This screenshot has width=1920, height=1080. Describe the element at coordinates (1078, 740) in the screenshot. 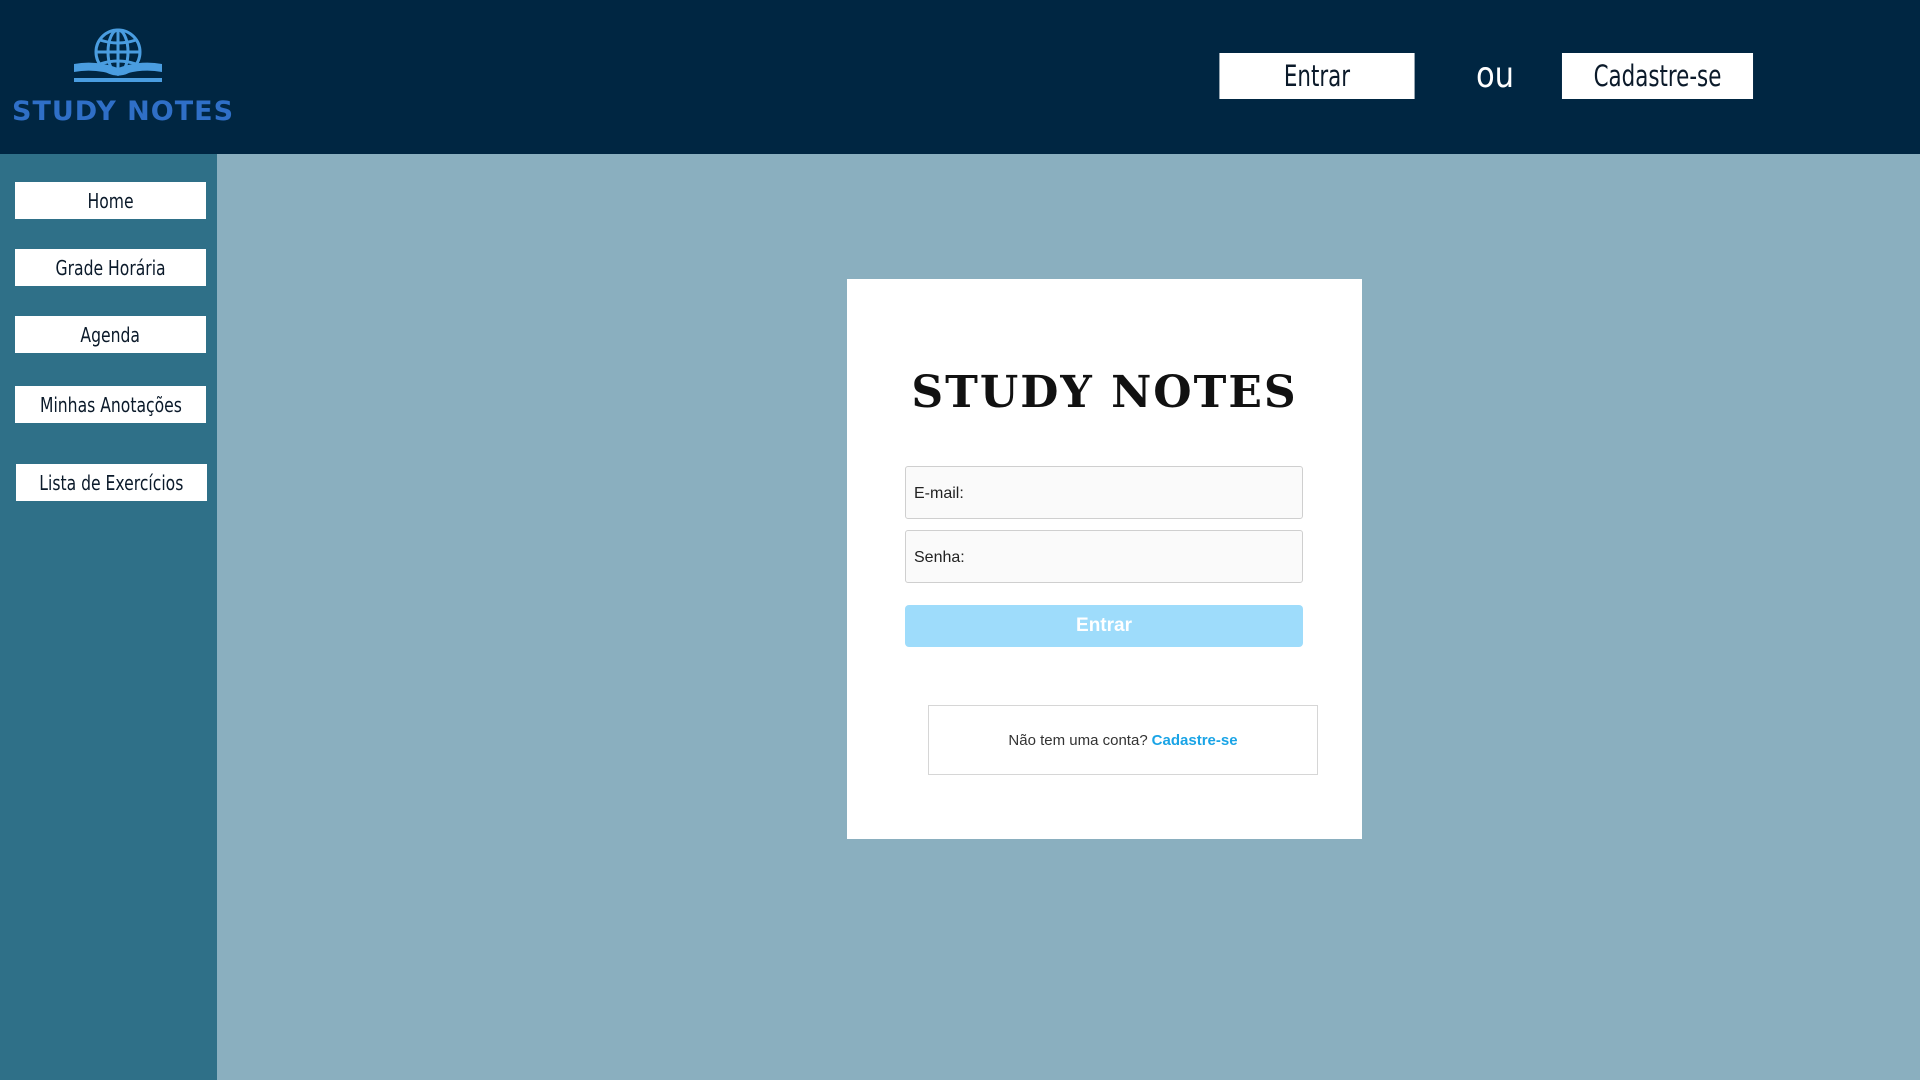

I see `no-account-text: Não tem uma conta?` at that location.